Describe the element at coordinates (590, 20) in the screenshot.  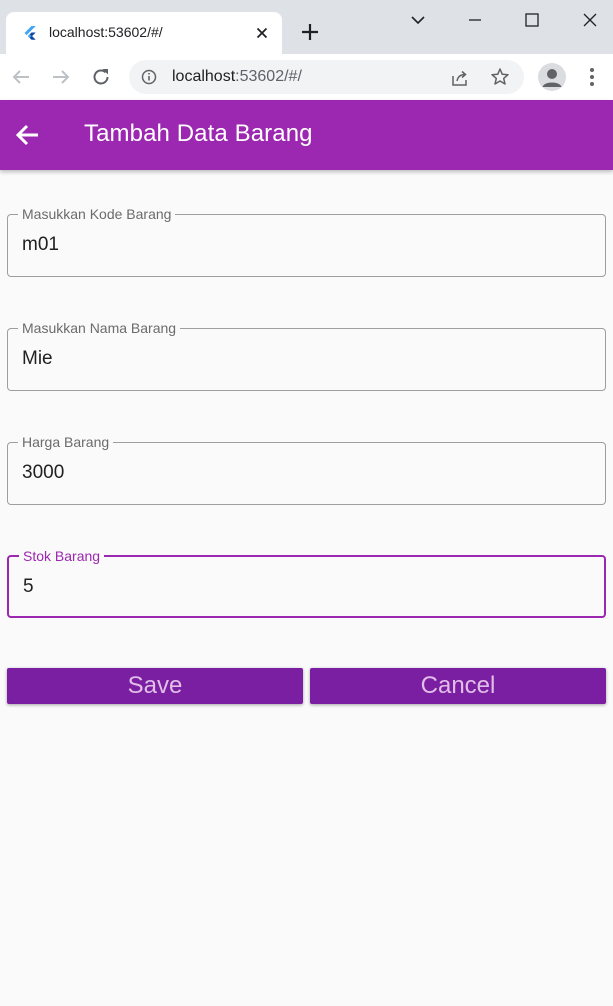
I see `close-window-icon` at that location.